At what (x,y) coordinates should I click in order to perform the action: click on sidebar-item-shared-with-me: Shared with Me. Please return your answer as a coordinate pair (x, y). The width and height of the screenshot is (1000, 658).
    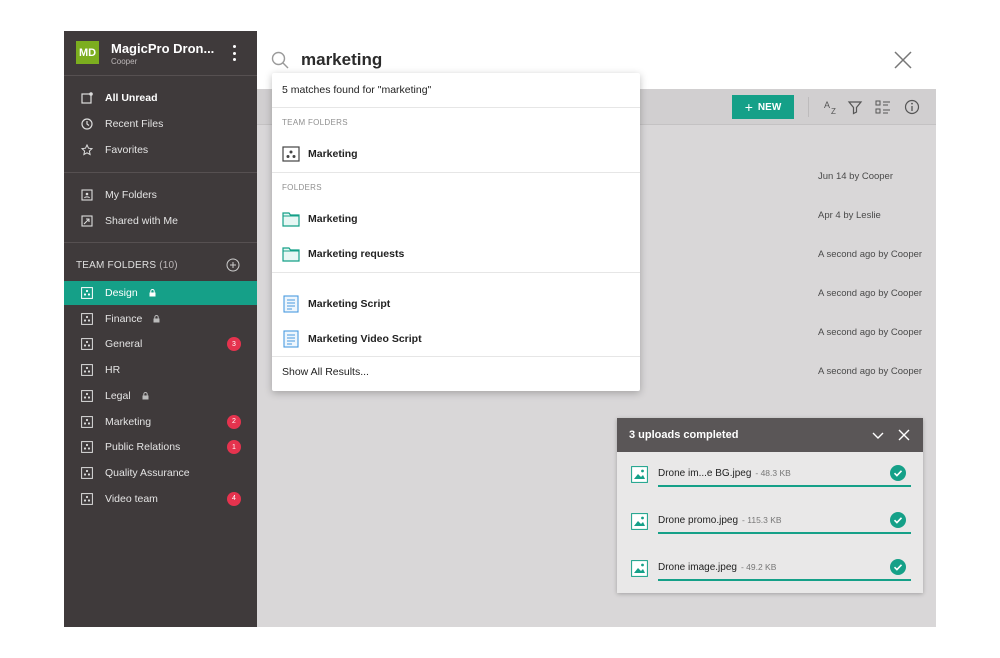
    Looking at the image, I should click on (160, 221).